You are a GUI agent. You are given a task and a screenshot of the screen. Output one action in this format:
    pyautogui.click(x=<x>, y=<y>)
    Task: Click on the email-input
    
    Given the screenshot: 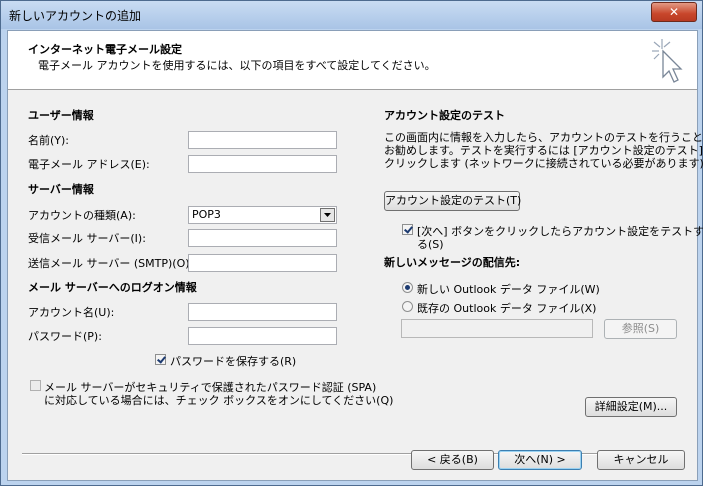 What is the action you would take?
    pyautogui.click(x=262, y=164)
    